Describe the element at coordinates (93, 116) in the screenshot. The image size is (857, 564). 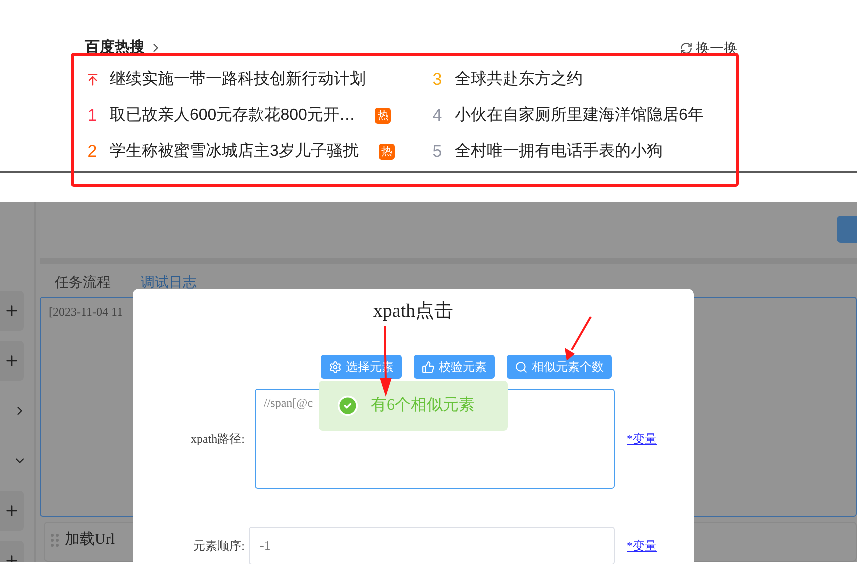
I see `rank-number: 1` at that location.